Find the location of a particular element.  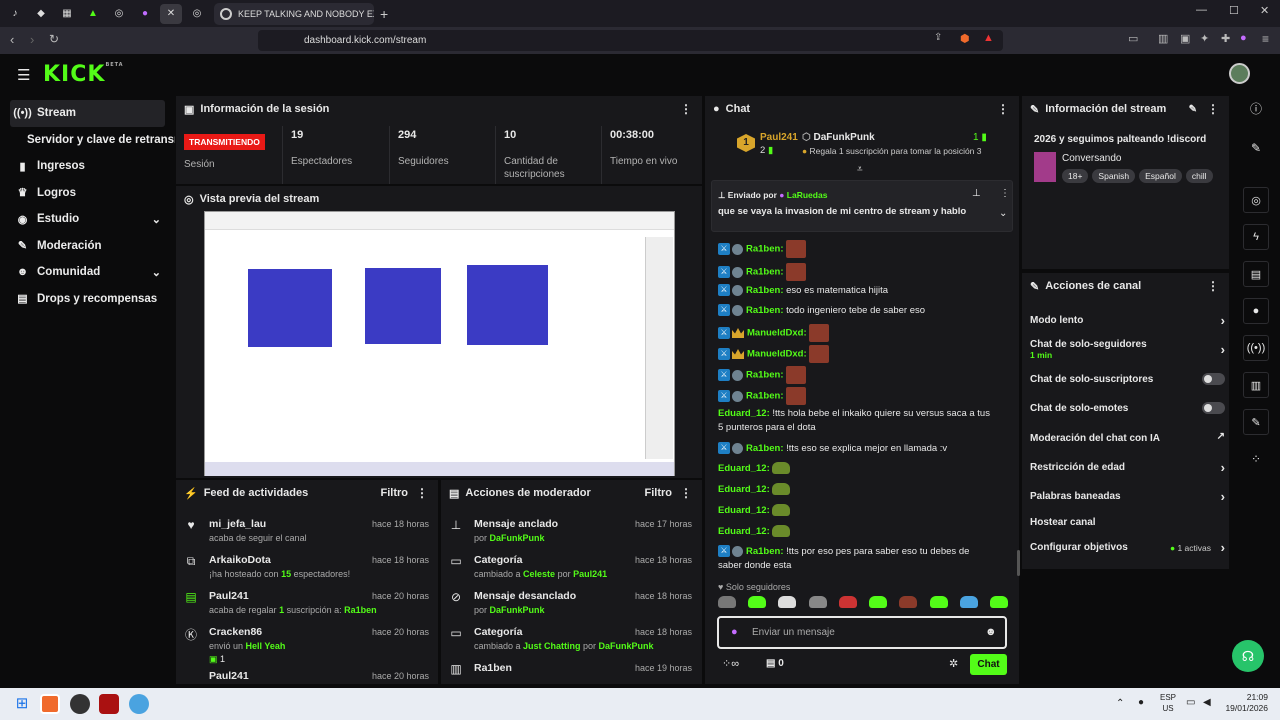

info-icon: ⓘ is located at coordinates (1256, 108).